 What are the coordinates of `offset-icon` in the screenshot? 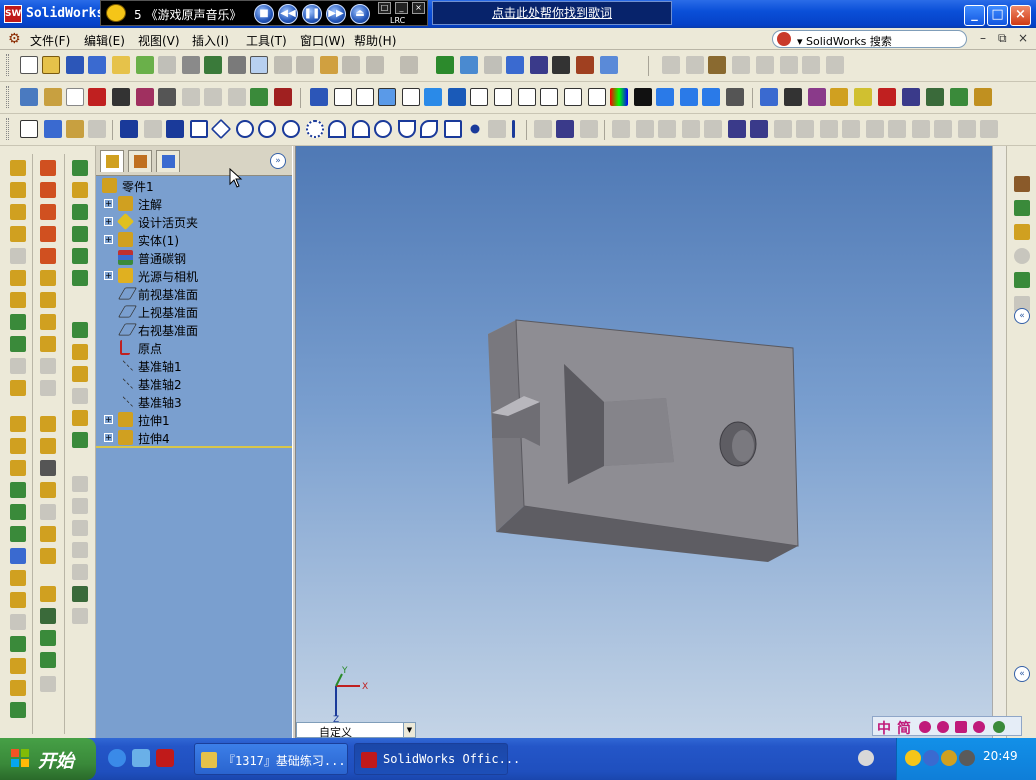 It's located at (713, 129).